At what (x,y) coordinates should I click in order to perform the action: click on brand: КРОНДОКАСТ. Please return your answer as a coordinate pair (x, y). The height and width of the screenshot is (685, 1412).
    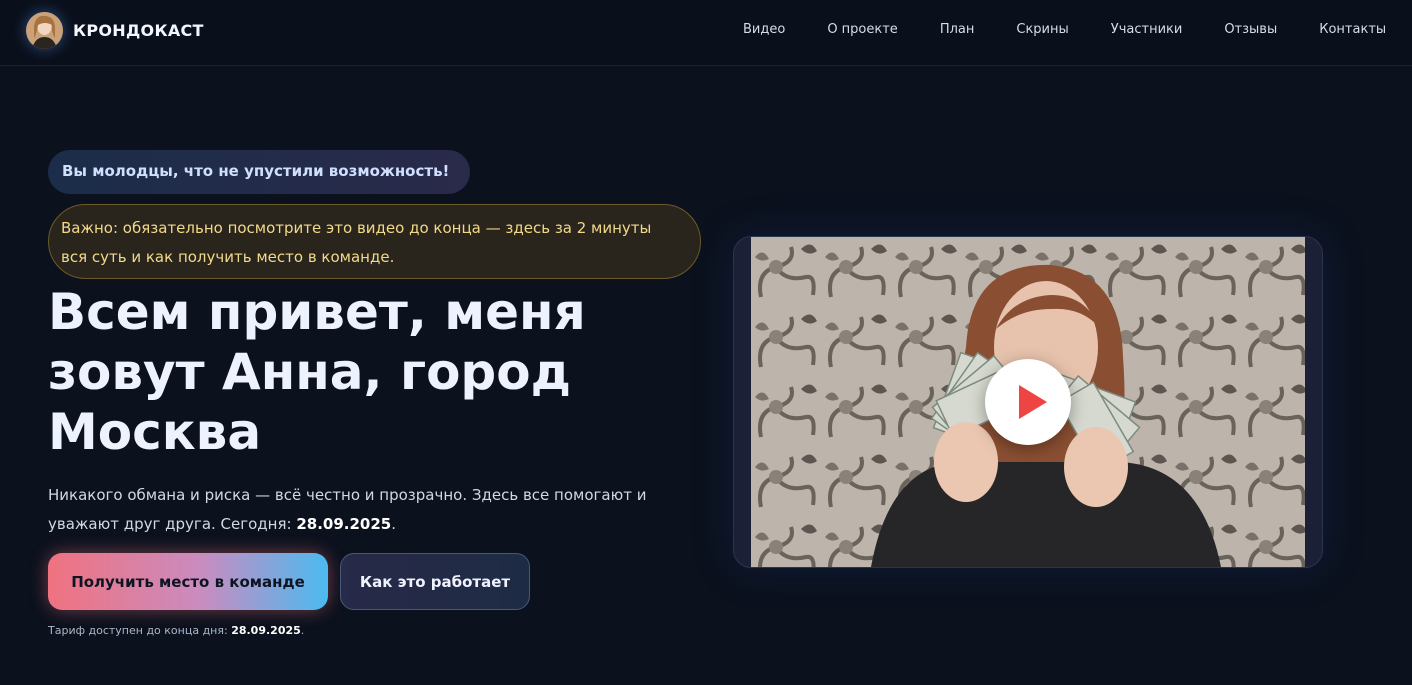
    Looking at the image, I should click on (115, 30).